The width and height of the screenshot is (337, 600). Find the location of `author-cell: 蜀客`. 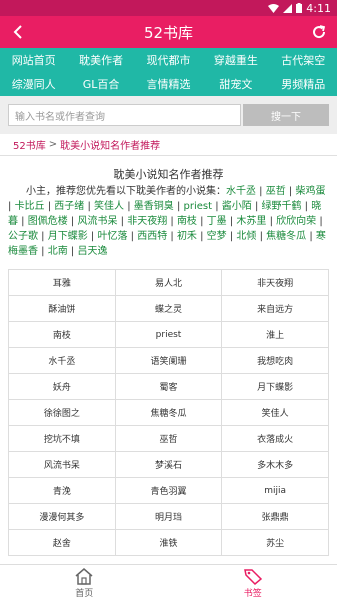

author-cell: 蜀客 is located at coordinates (169, 387).